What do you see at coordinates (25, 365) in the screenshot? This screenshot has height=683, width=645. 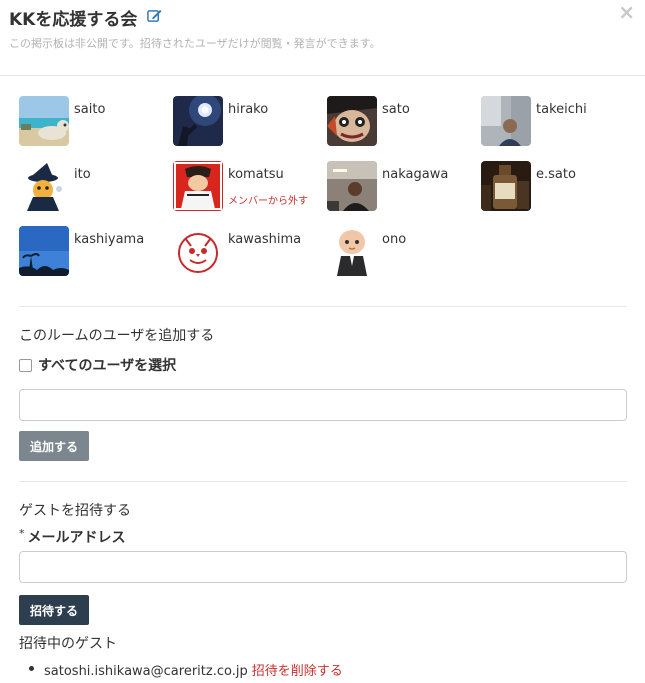 I see `select-all-checkbox` at bounding box center [25, 365].